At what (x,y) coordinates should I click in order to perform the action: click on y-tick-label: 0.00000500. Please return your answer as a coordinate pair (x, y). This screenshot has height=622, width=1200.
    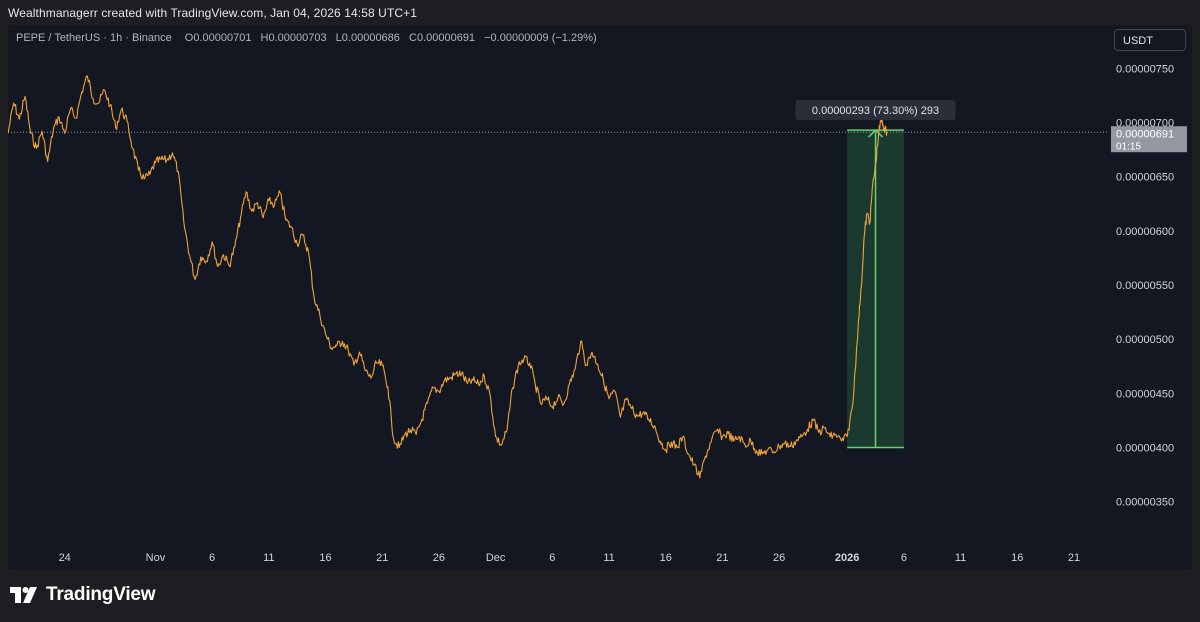
    Looking at the image, I should click on (1145, 340).